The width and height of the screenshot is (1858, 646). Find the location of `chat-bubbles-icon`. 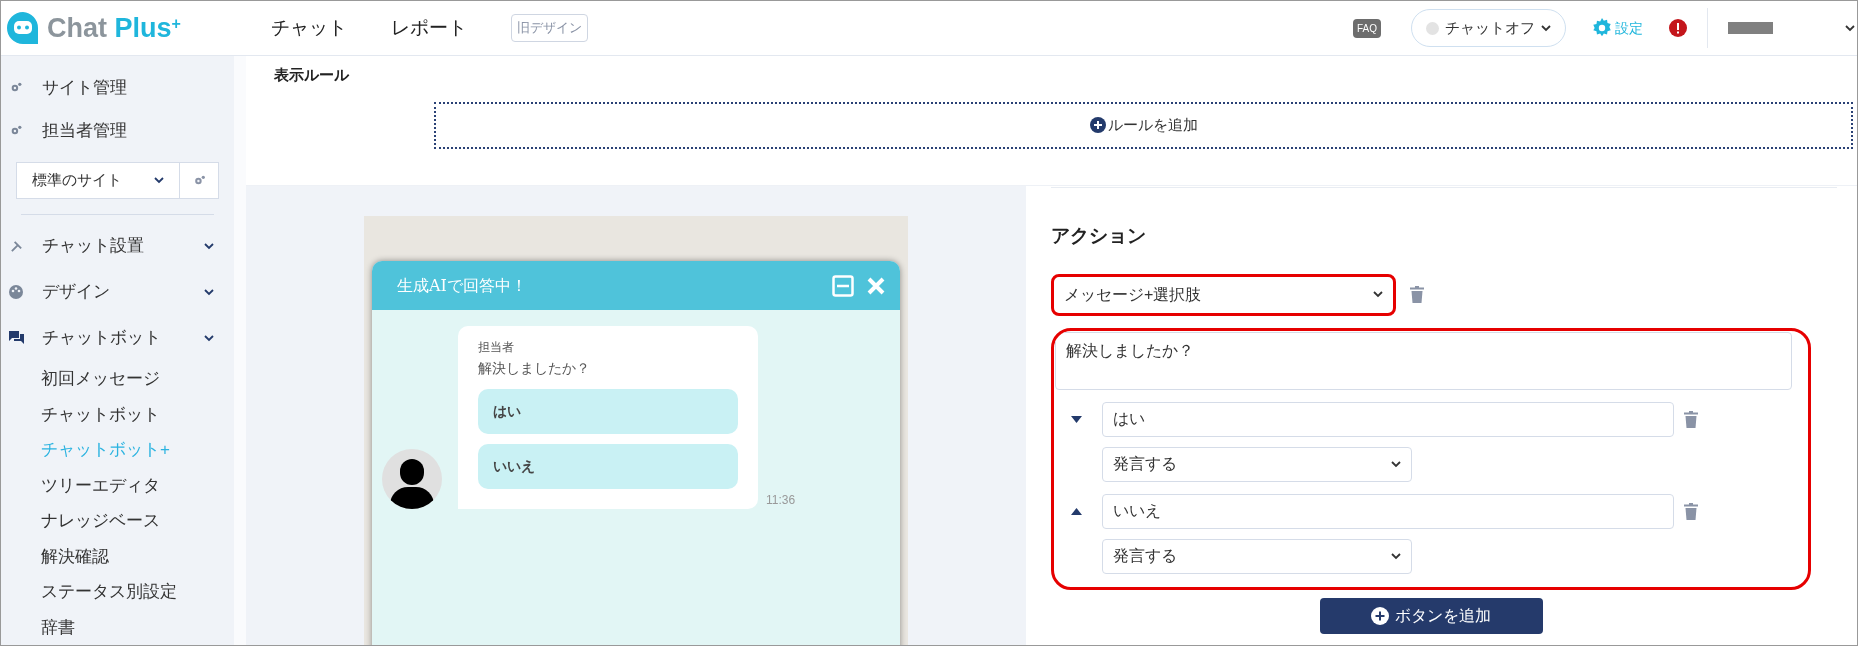

chat-bubbles-icon is located at coordinates (16, 338).